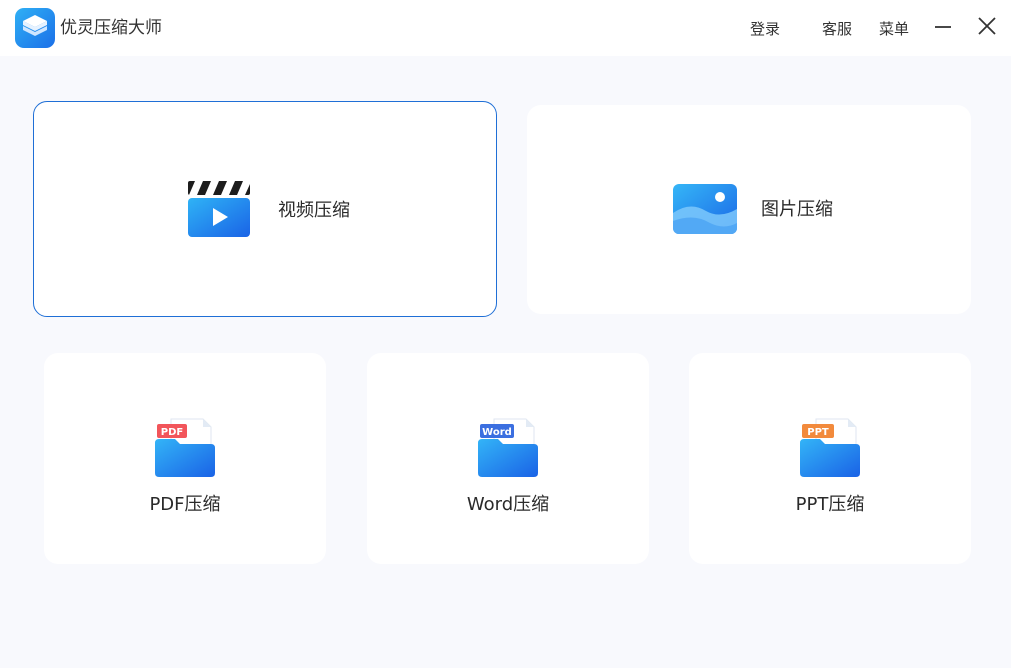 Image resolution: width=1011 pixels, height=668 pixels. I want to click on minimize-icon, so click(943, 26).